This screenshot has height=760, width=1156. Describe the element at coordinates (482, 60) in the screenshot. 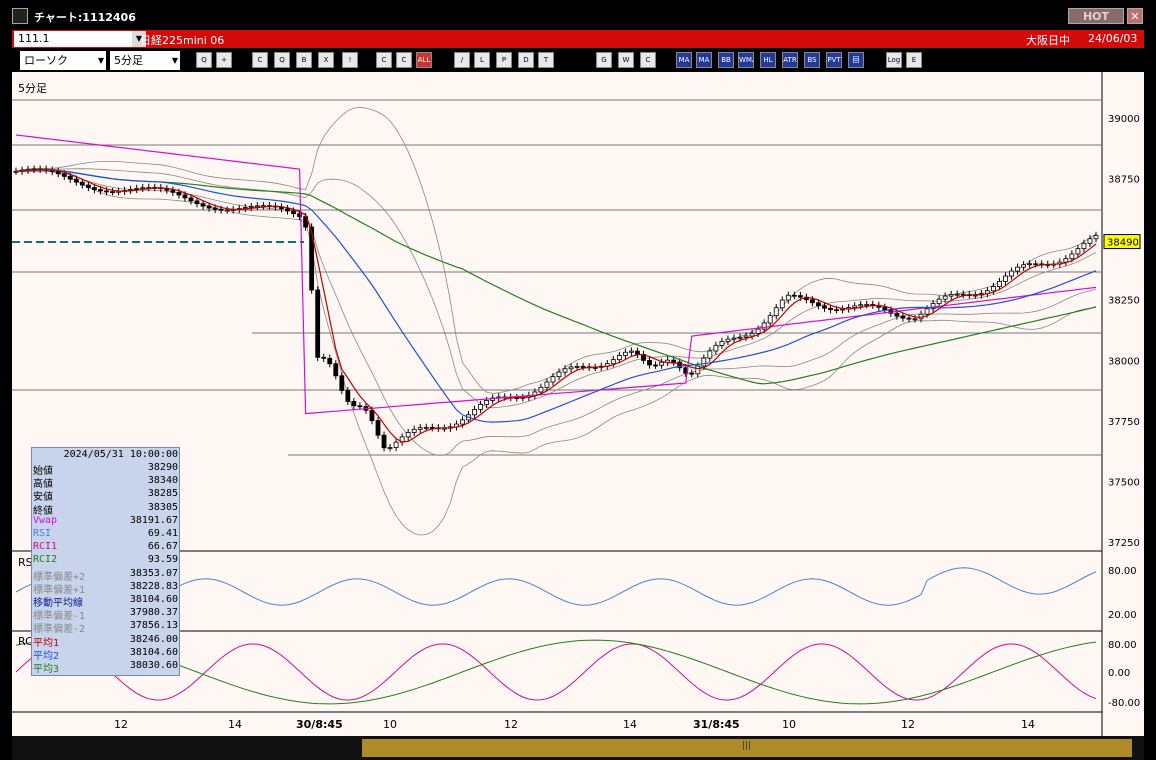

I see `link-icon: L` at that location.